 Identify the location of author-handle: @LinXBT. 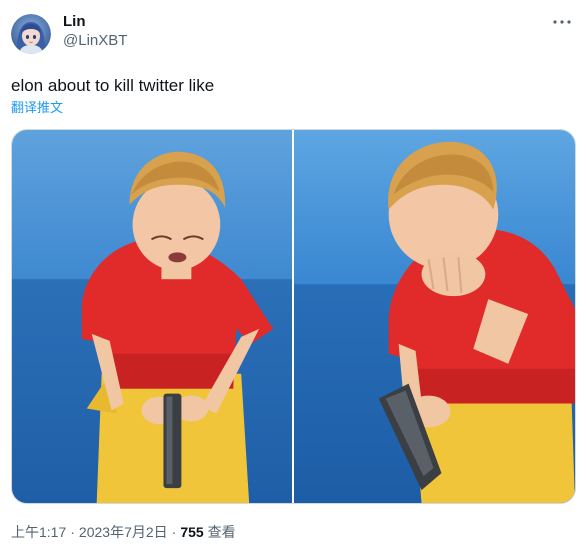
(95, 41).